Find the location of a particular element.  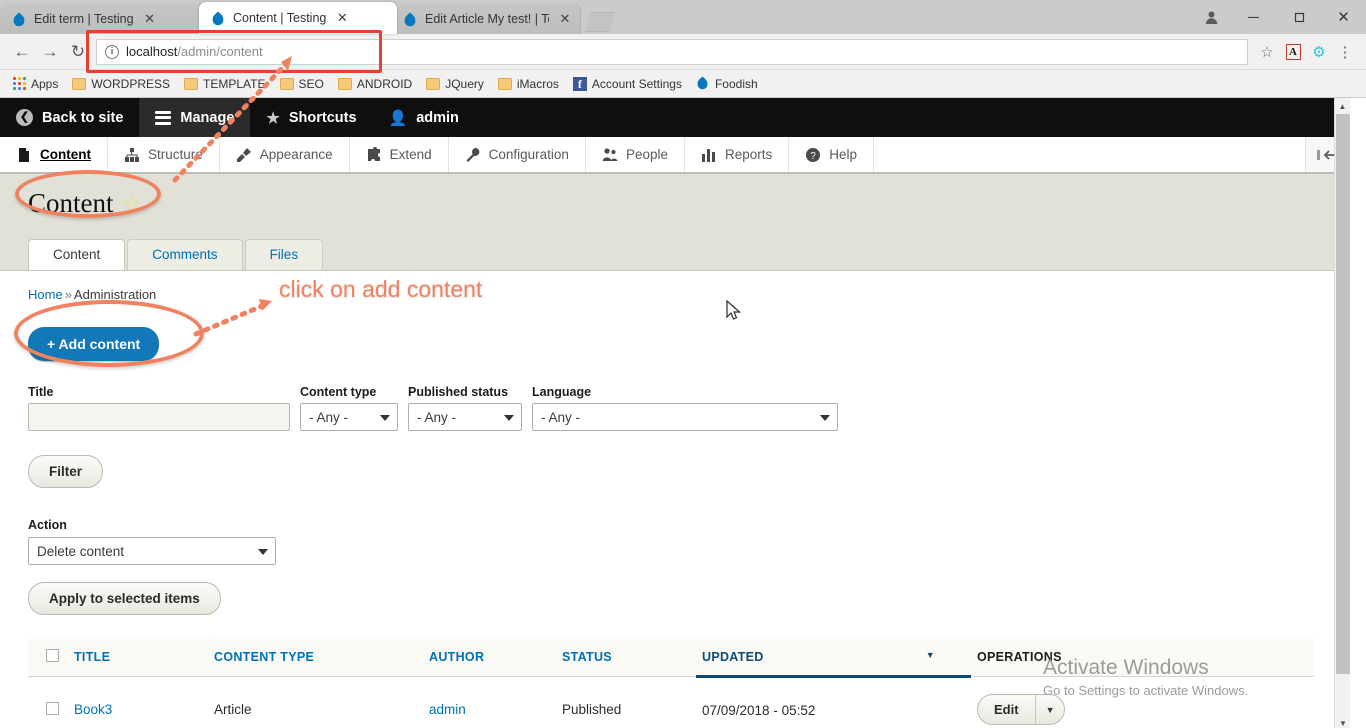

back-button: ← is located at coordinates (22, 52).